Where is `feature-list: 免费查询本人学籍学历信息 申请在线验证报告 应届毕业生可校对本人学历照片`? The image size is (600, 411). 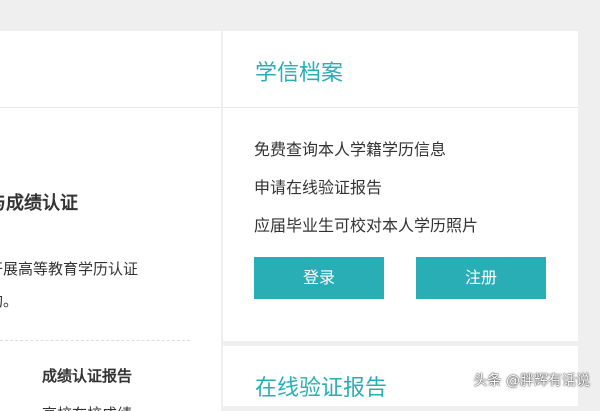
feature-list: 免费查询本人学籍学历信息 申请在线验证报告 应届毕业生可校对本人学历照片 is located at coordinates (366, 188).